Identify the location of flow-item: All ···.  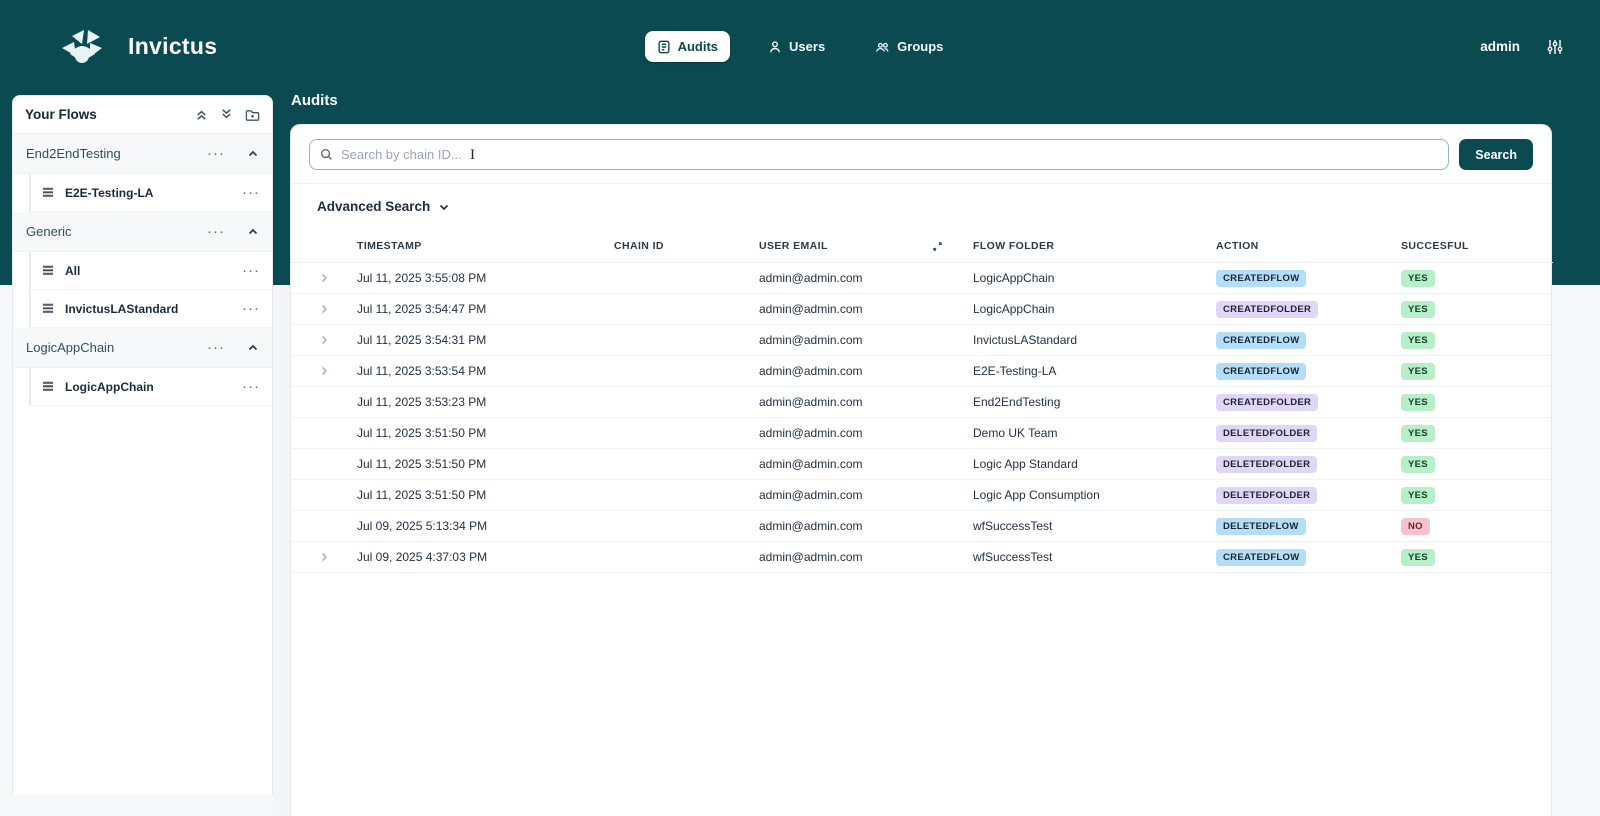
(150, 271).